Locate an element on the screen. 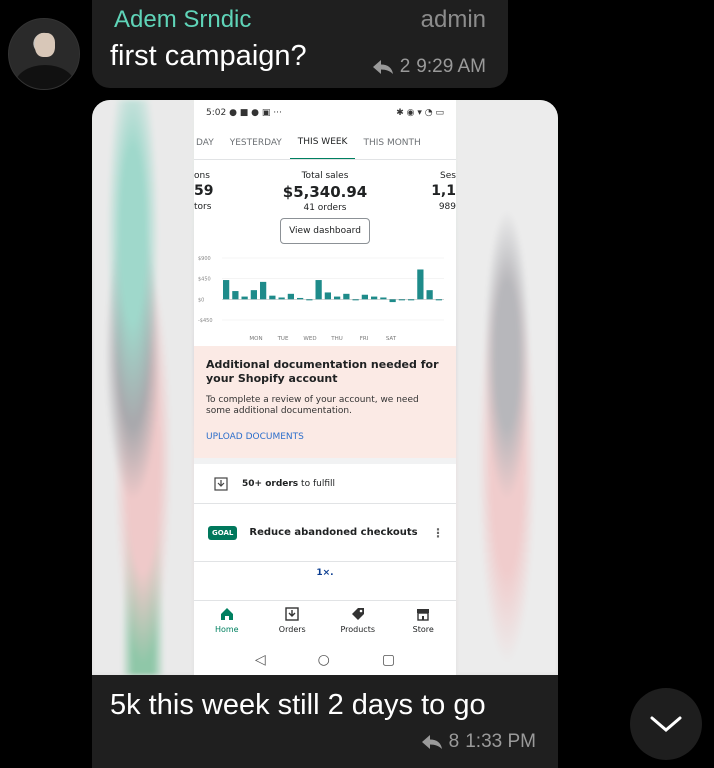 The height and width of the screenshot is (768, 714). orders-rest: to fulfill is located at coordinates (318, 483).